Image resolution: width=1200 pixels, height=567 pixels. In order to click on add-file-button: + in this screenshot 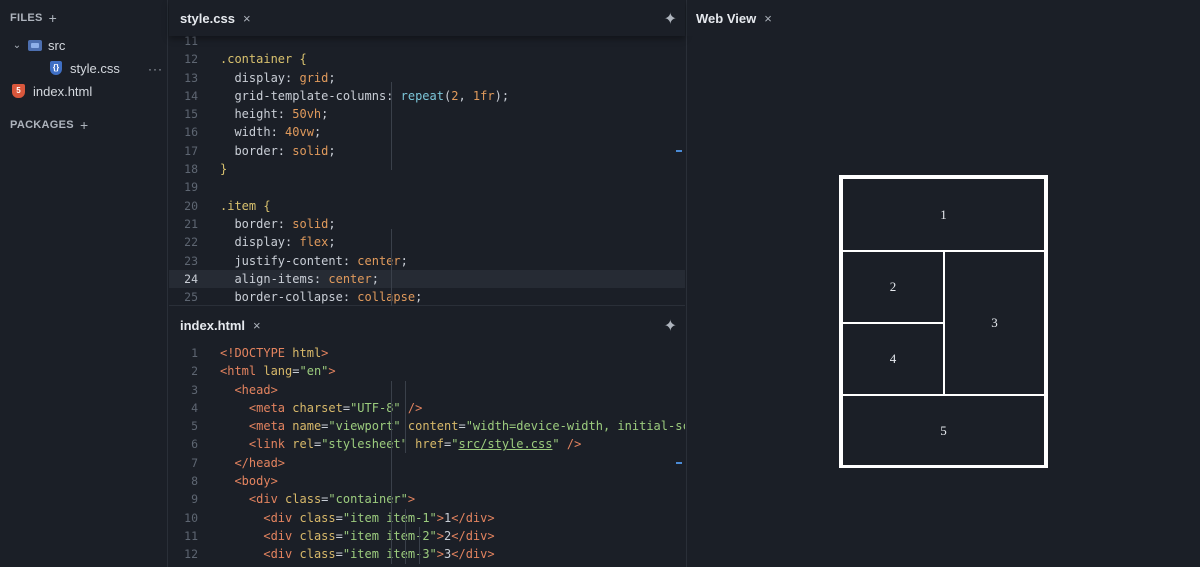, I will do `click(53, 18)`.